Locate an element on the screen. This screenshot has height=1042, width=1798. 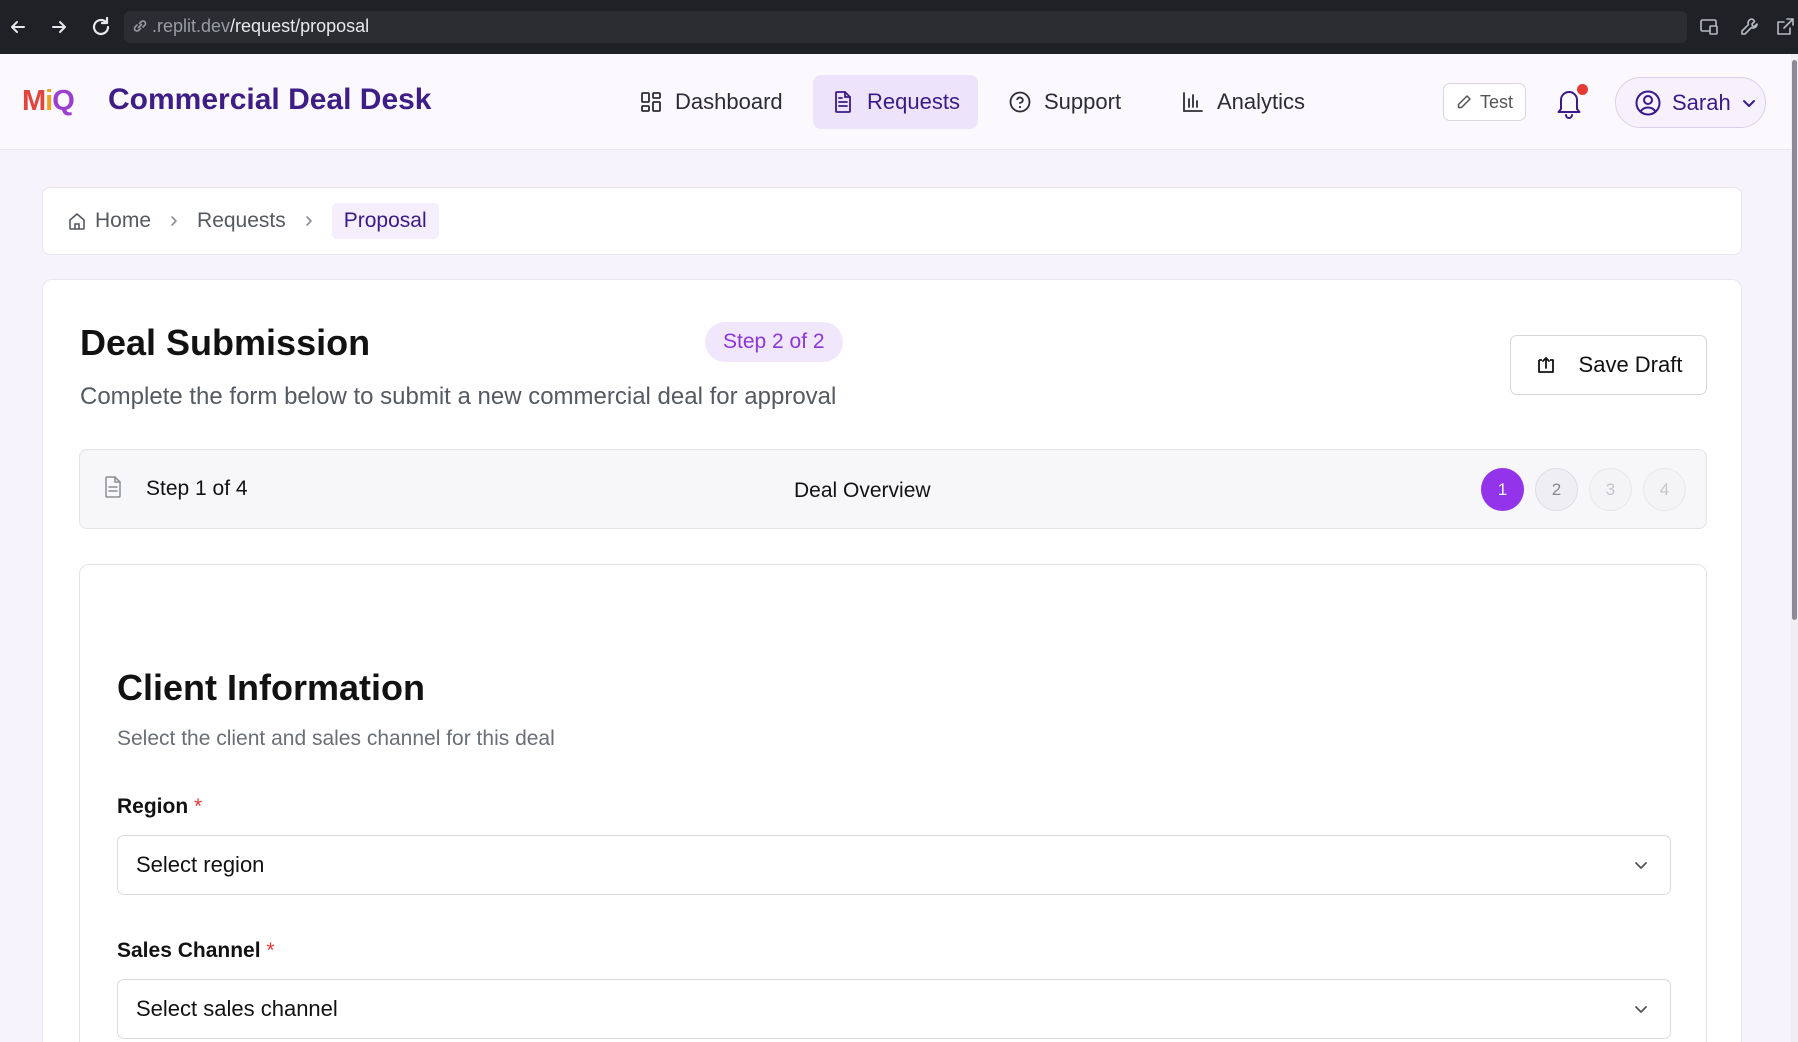
page-title: Deal Submission is located at coordinates (225, 342).